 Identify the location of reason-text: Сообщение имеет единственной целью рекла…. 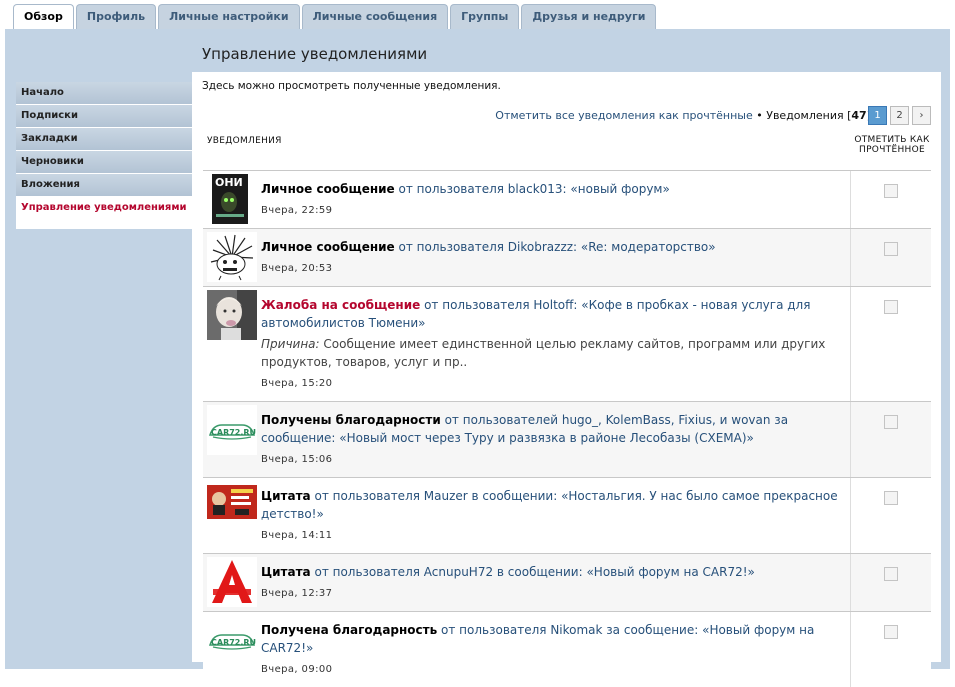
(543, 353).